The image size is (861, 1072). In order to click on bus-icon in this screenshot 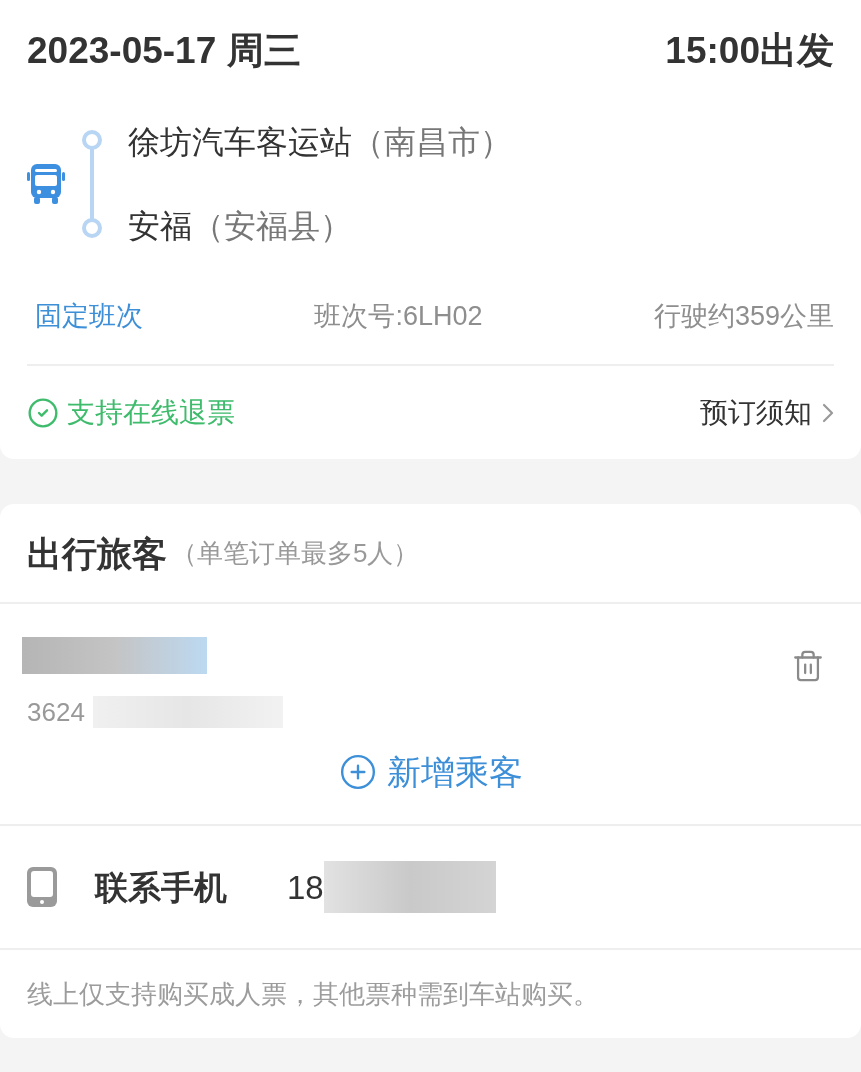, I will do `click(46, 184)`.